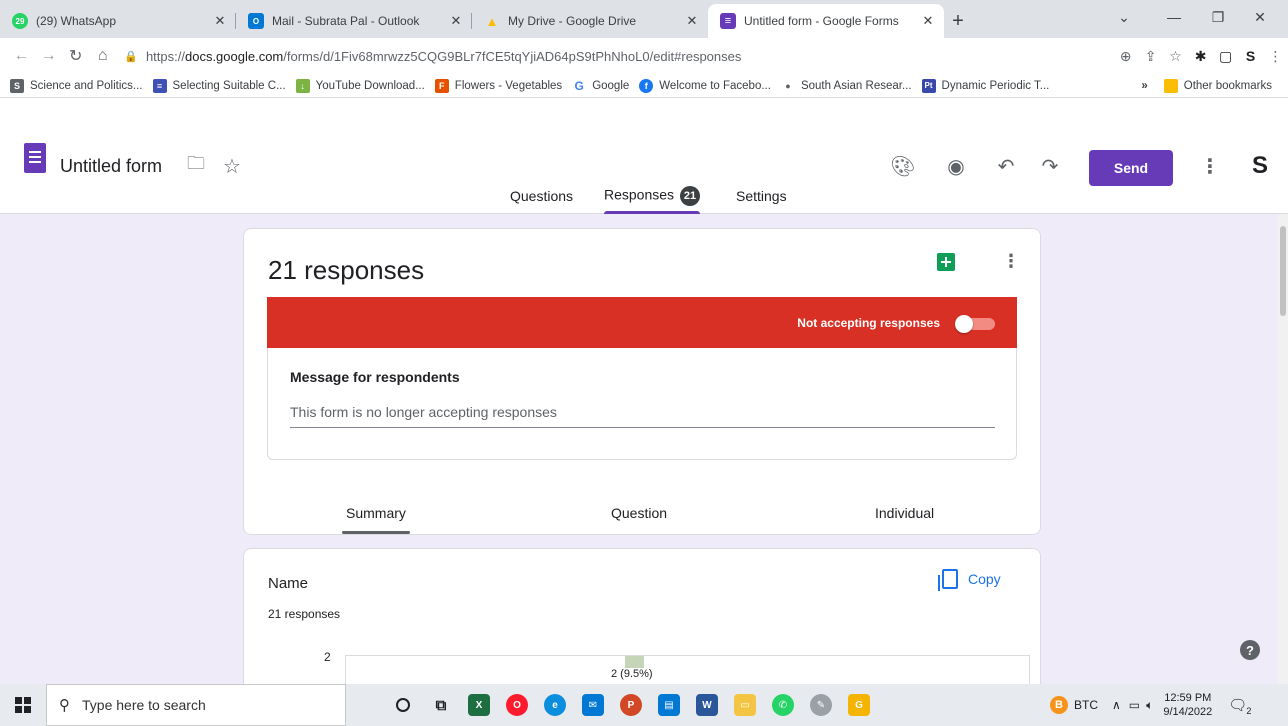  Describe the element at coordinates (1050, 166) in the screenshot. I see `redo-icon: ↷` at that location.